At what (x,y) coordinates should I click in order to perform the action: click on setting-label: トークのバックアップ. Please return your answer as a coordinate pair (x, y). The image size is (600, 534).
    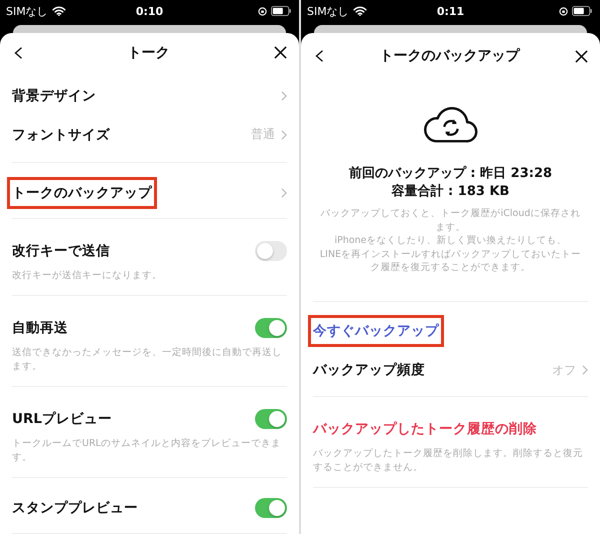
    Looking at the image, I should click on (82, 192).